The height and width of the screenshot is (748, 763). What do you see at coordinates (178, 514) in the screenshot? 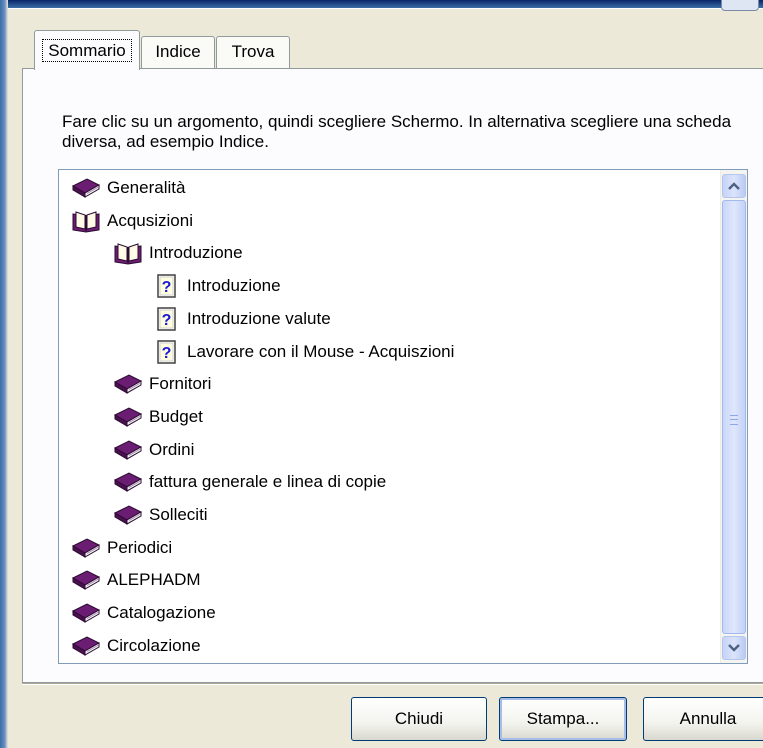
I see `tree-item-label: Solleciti` at bounding box center [178, 514].